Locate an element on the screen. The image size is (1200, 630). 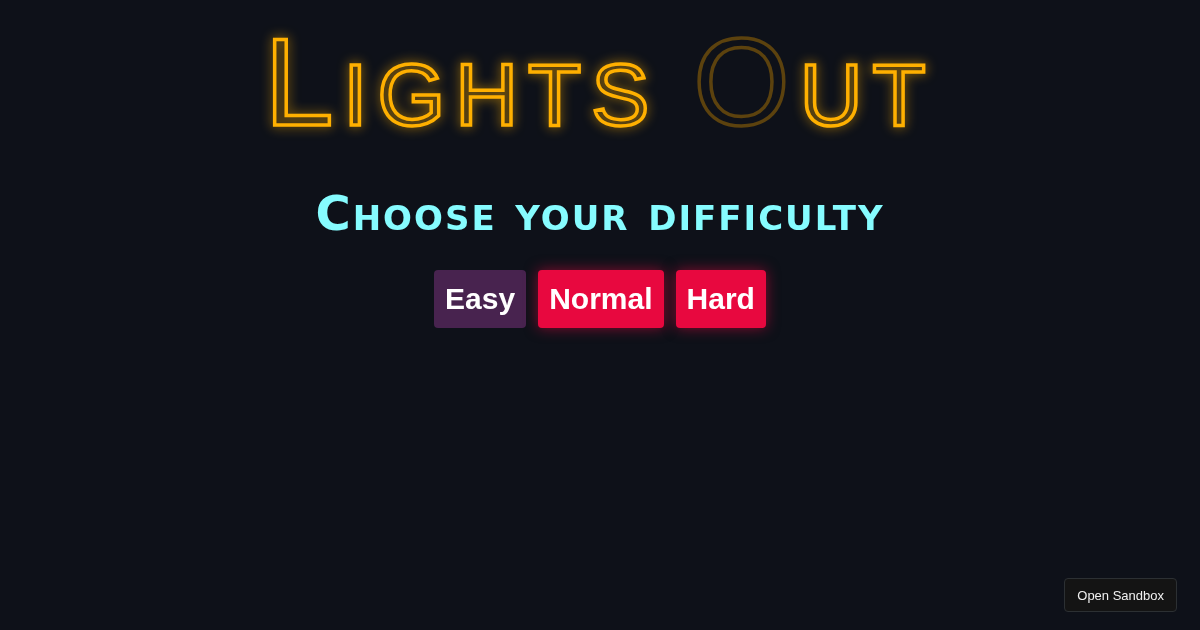
difficulty-heading: Choose your difficulty is located at coordinates (600, 213).